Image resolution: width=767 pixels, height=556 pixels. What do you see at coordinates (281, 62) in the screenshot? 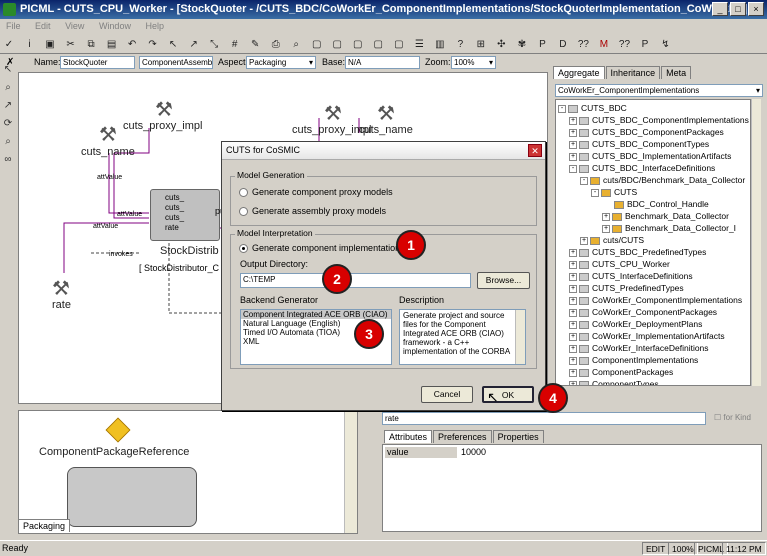
I see `aspect-select: Packaging ▾` at bounding box center [281, 62].